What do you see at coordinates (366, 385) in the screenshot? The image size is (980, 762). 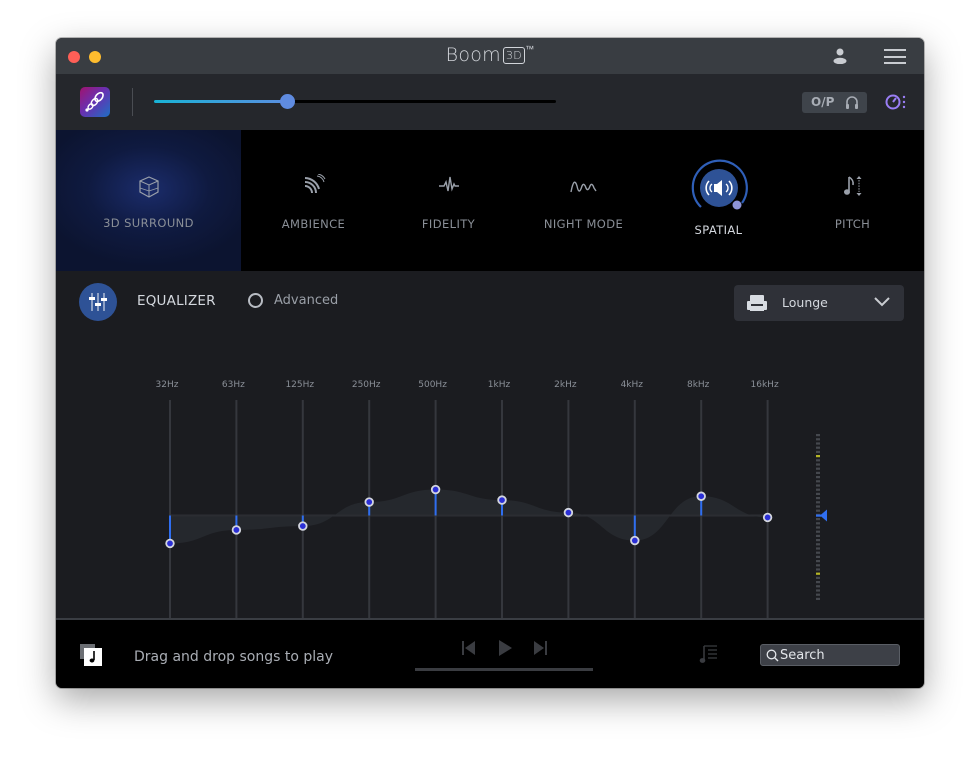 I see `eq-band-label: 250Hz` at bounding box center [366, 385].